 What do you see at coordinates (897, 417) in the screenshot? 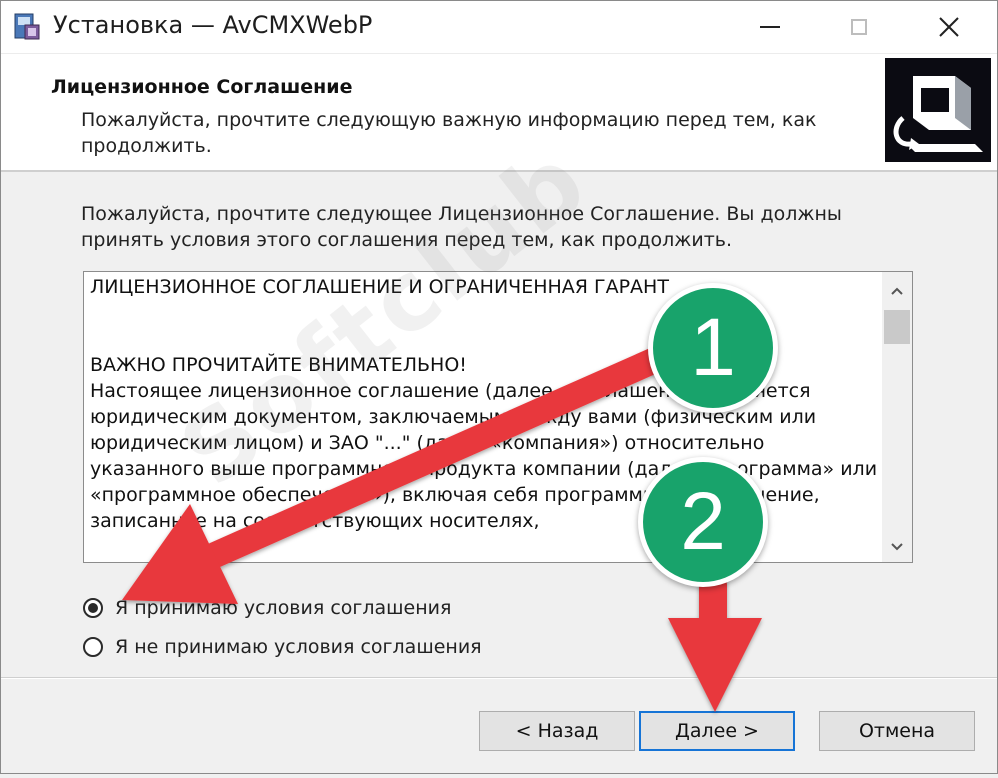
I see `license-scrollbar` at bounding box center [897, 417].